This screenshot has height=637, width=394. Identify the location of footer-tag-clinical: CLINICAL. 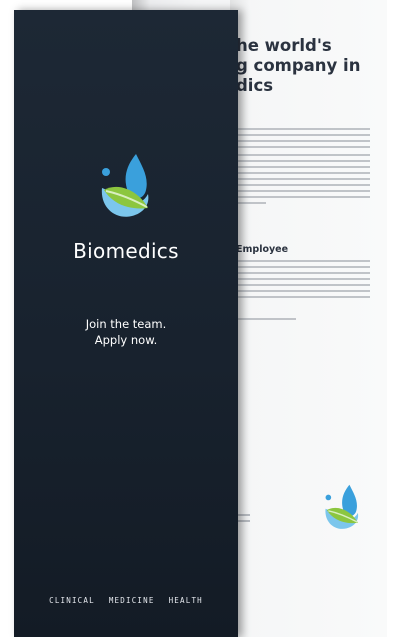
(72, 600).